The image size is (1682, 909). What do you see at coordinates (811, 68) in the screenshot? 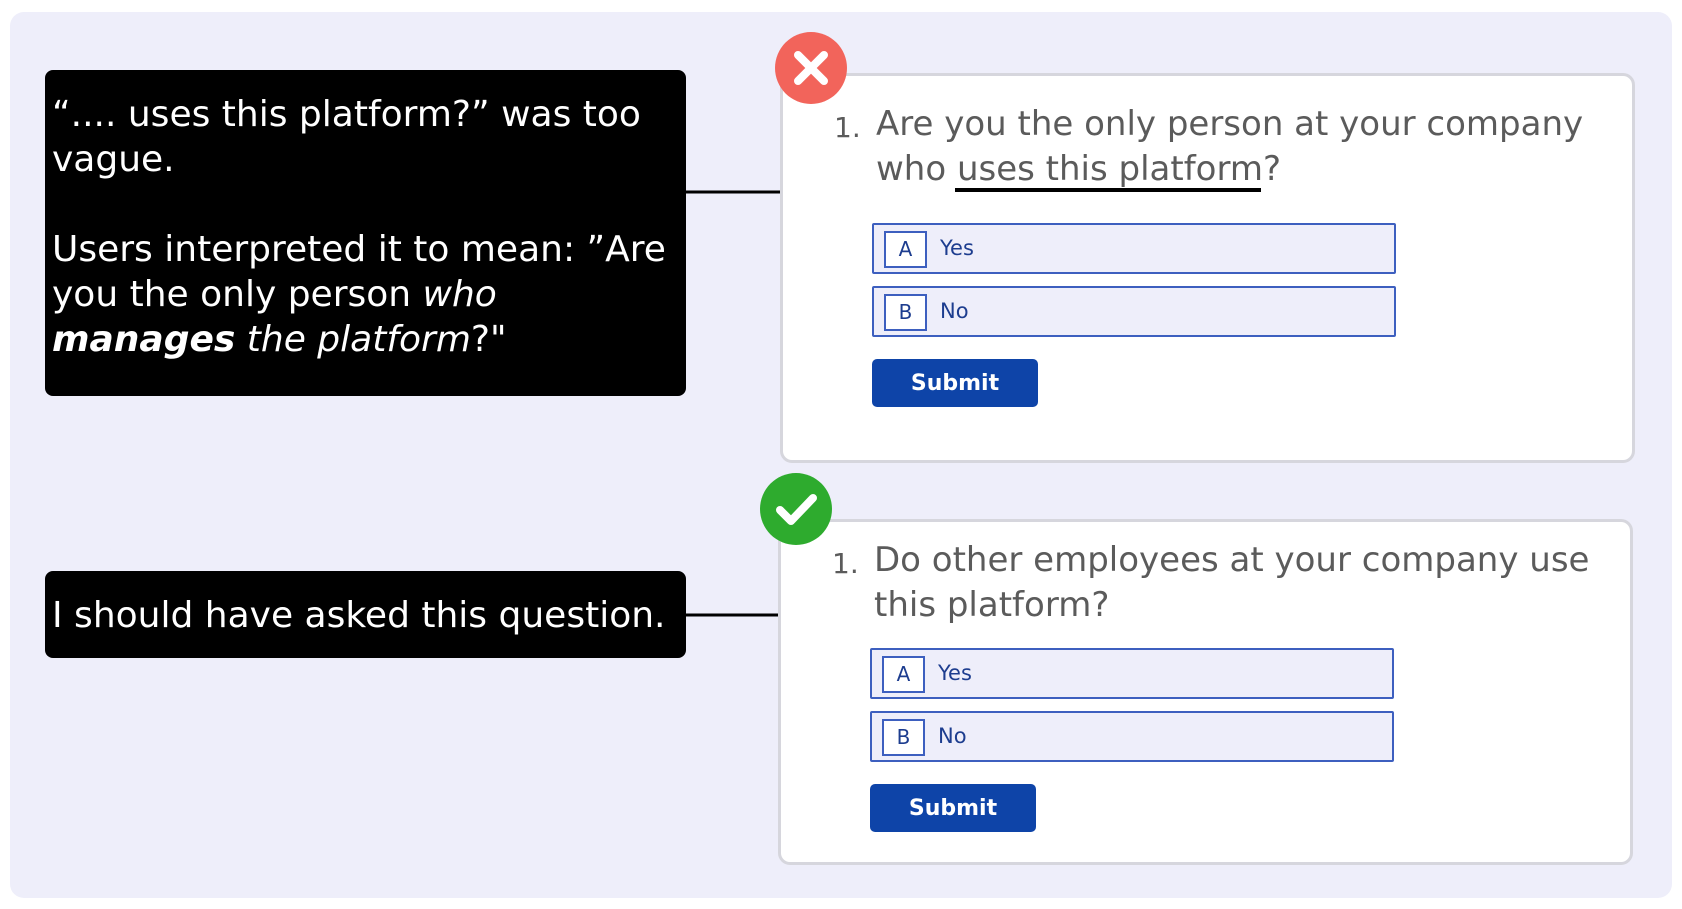
I see `x-mark-icon` at bounding box center [811, 68].